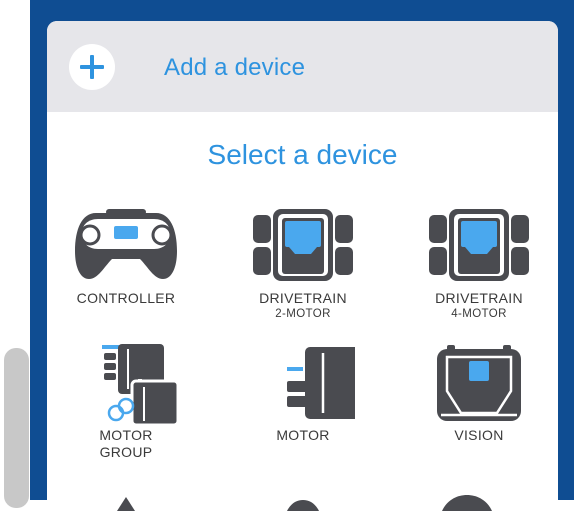  What do you see at coordinates (479, 314) in the screenshot?
I see `device-sublabel: 4-MOTOR` at bounding box center [479, 314].